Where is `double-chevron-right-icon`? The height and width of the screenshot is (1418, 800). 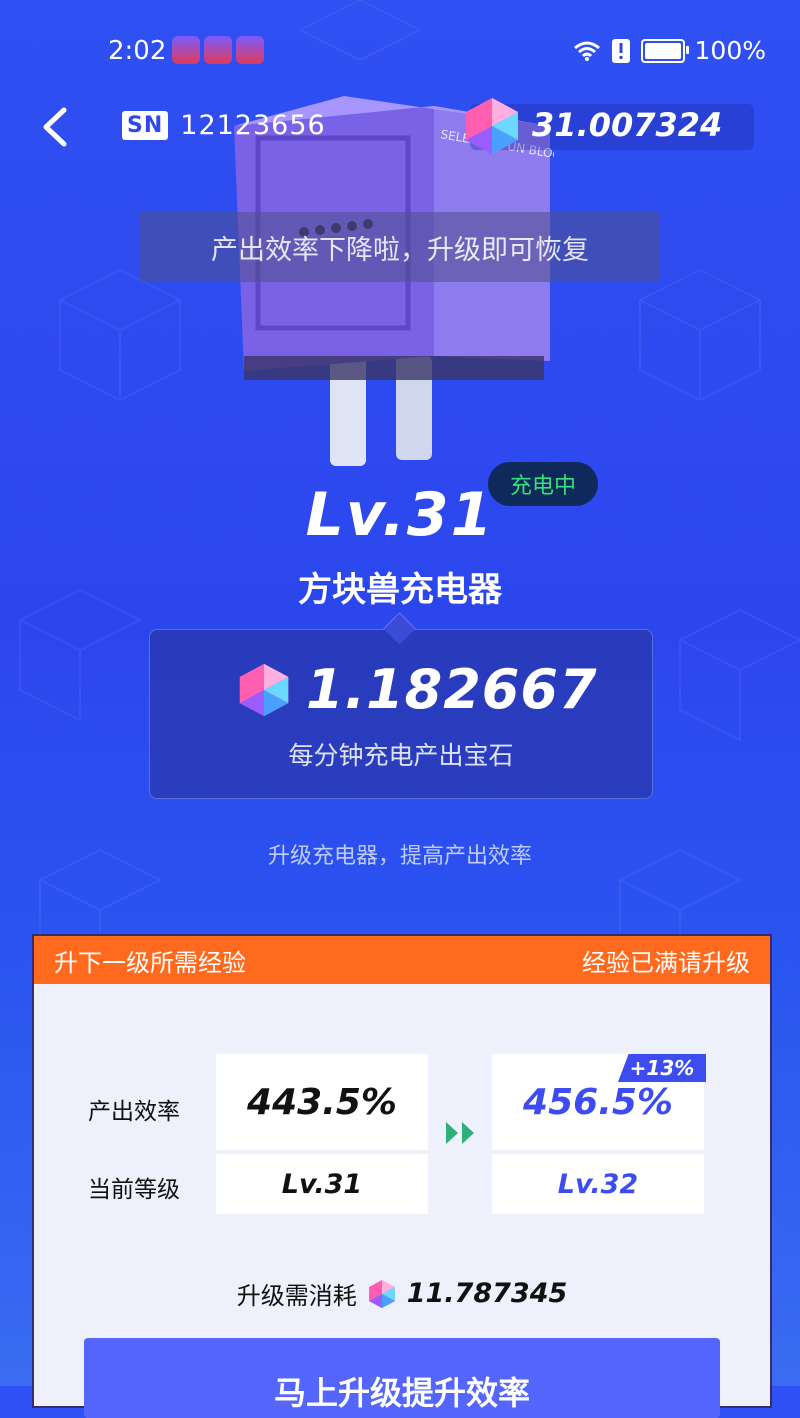
double-chevron-right-icon is located at coordinates (460, 1133).